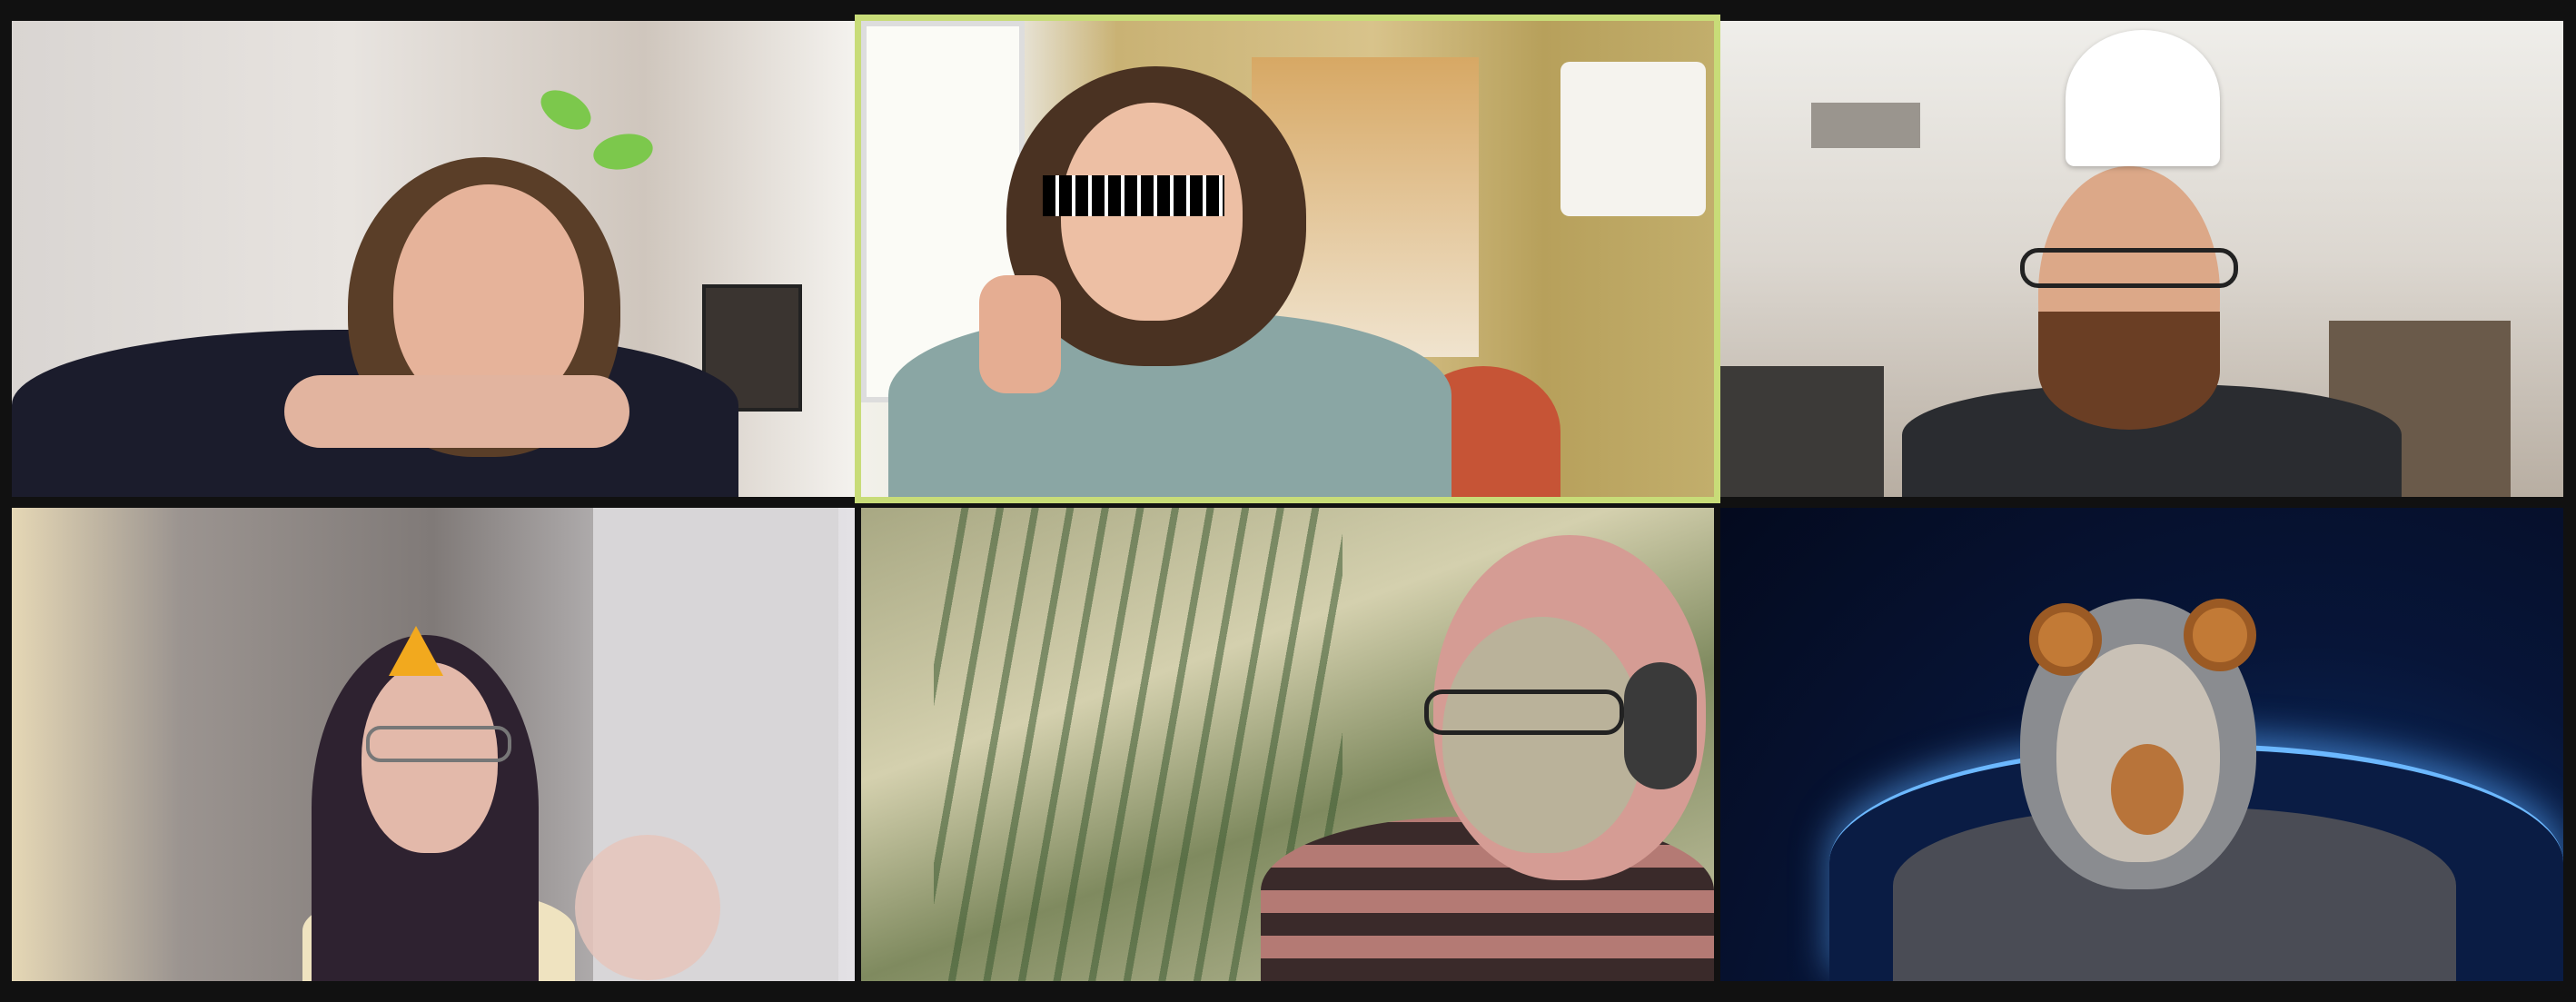 The width and height of the screenshot is (2576, 1002). What do you see at coordinates (2129, 371) in the screenshot?
I see `participant-beard` at bounding box center [2129, 371].